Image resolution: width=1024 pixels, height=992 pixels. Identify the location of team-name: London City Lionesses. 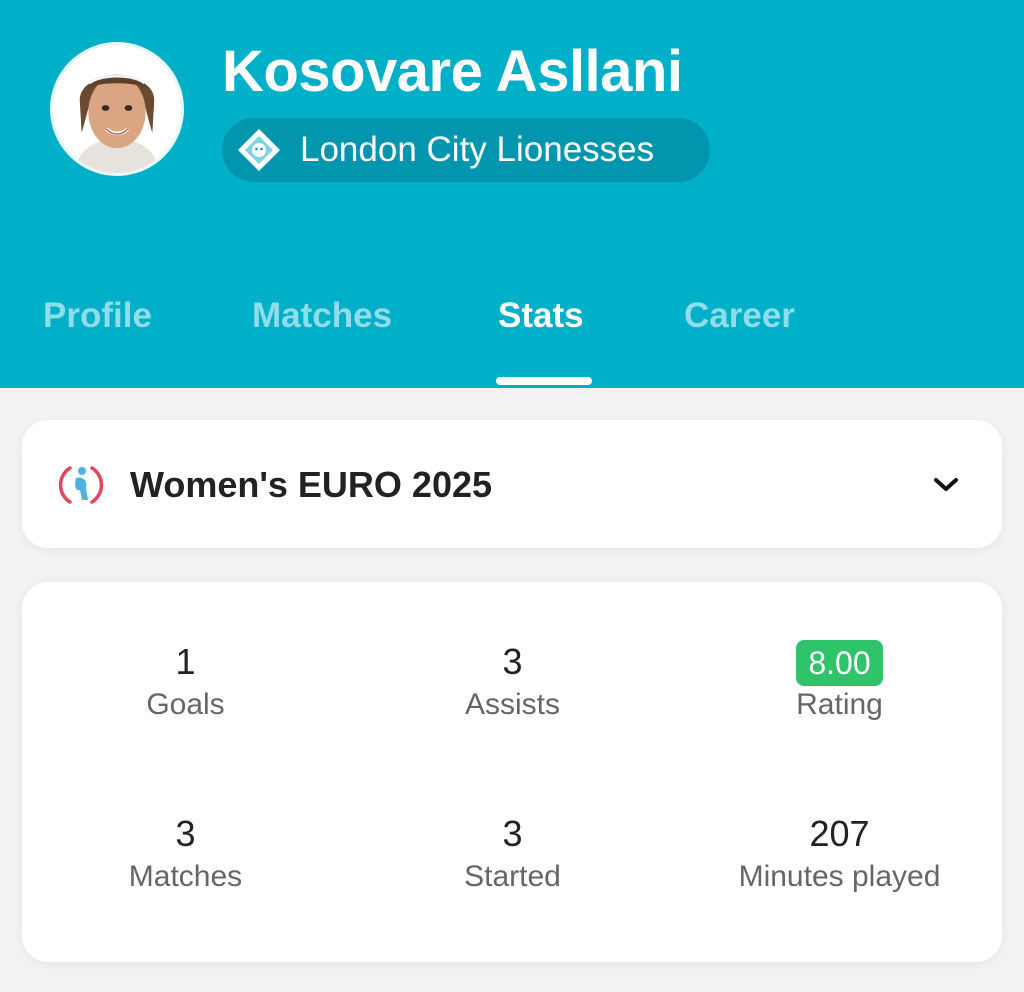
(477, 149).